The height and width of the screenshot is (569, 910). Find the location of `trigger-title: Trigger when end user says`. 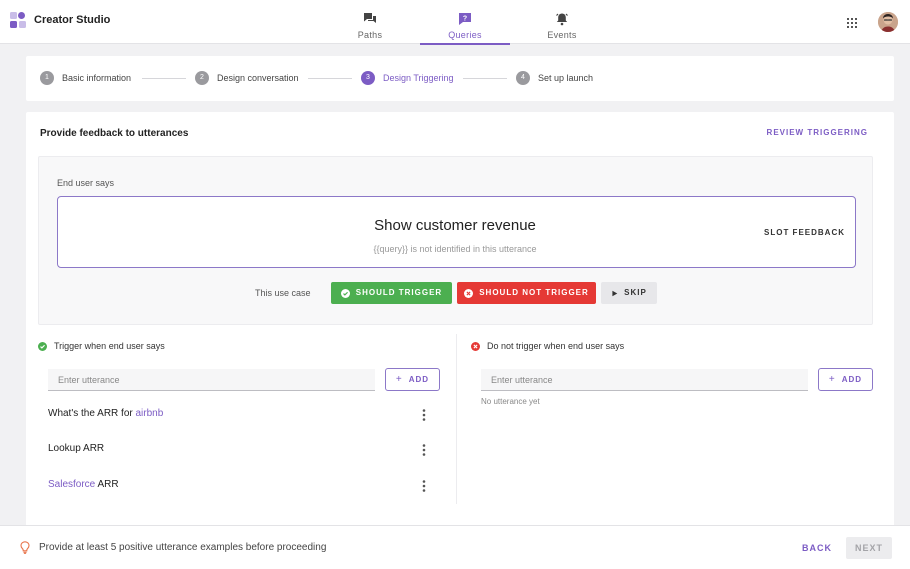

trigger-title: Trigger when end user says is located at coordinates (109, 346).